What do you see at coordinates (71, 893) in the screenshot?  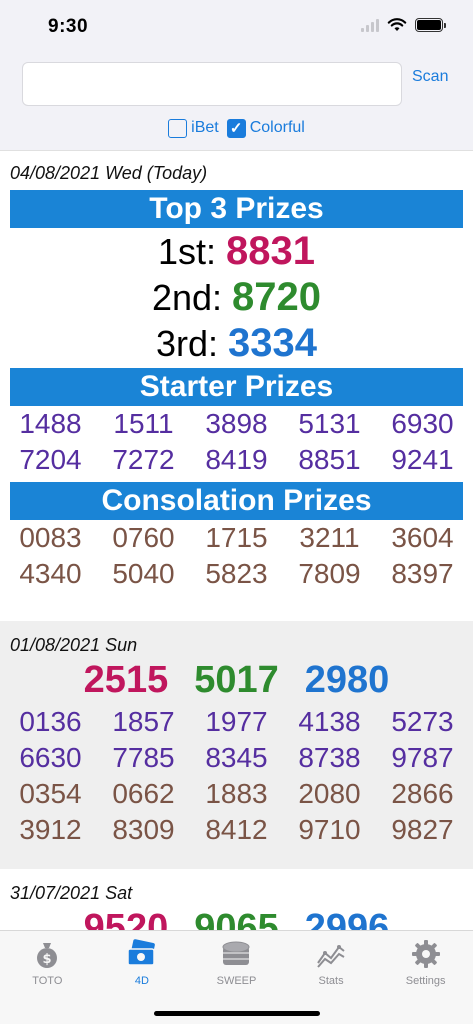 I see `draw-date: 31/07/2021 Sat` at bounding box center [71, 893].